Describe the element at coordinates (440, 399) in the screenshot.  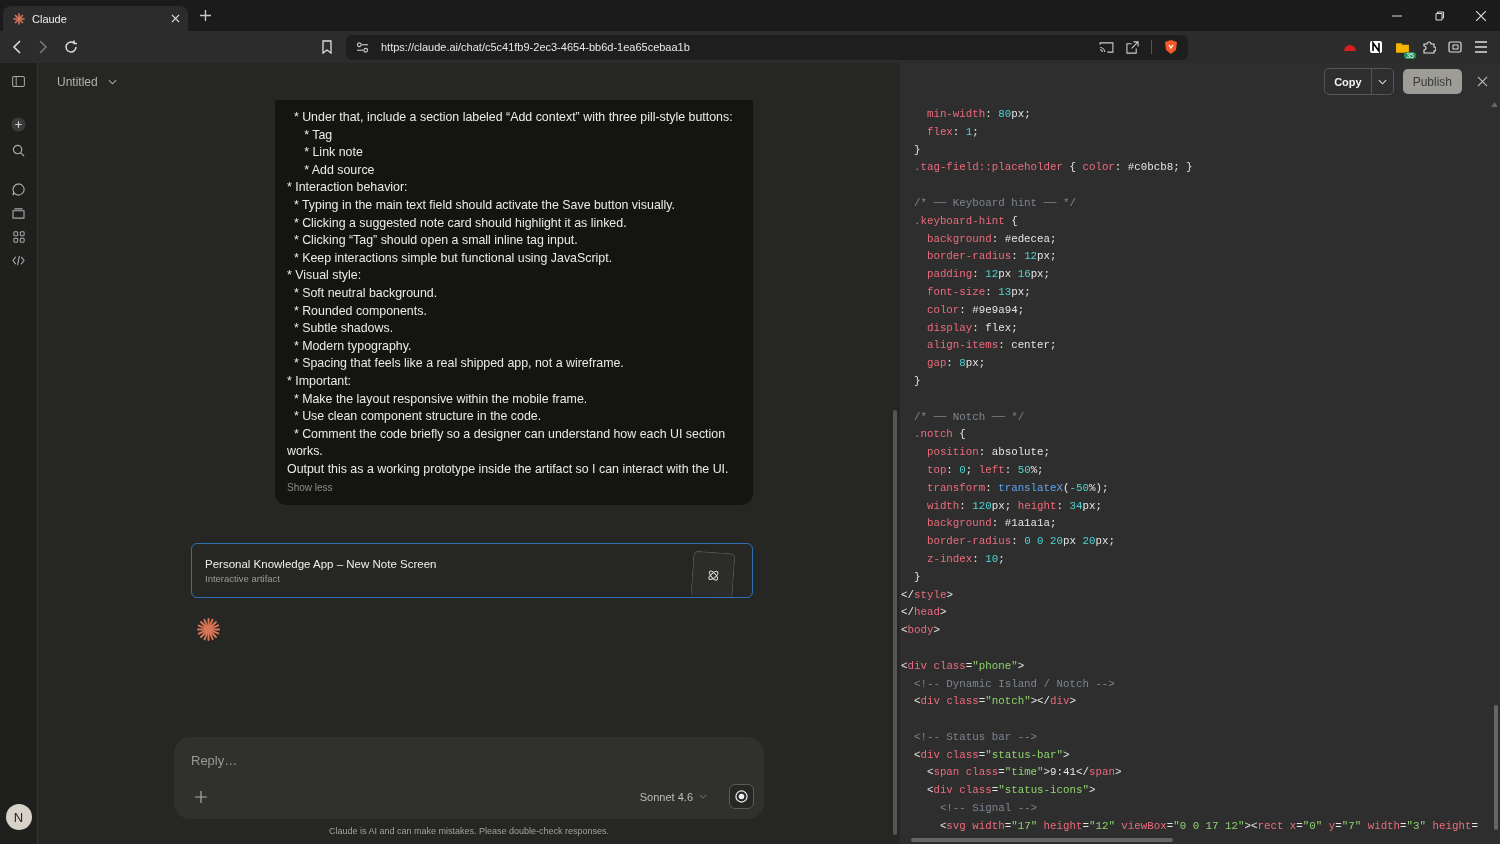
I see `prompt-line: * Make the layout responsive within the mobile frame.` at that location.